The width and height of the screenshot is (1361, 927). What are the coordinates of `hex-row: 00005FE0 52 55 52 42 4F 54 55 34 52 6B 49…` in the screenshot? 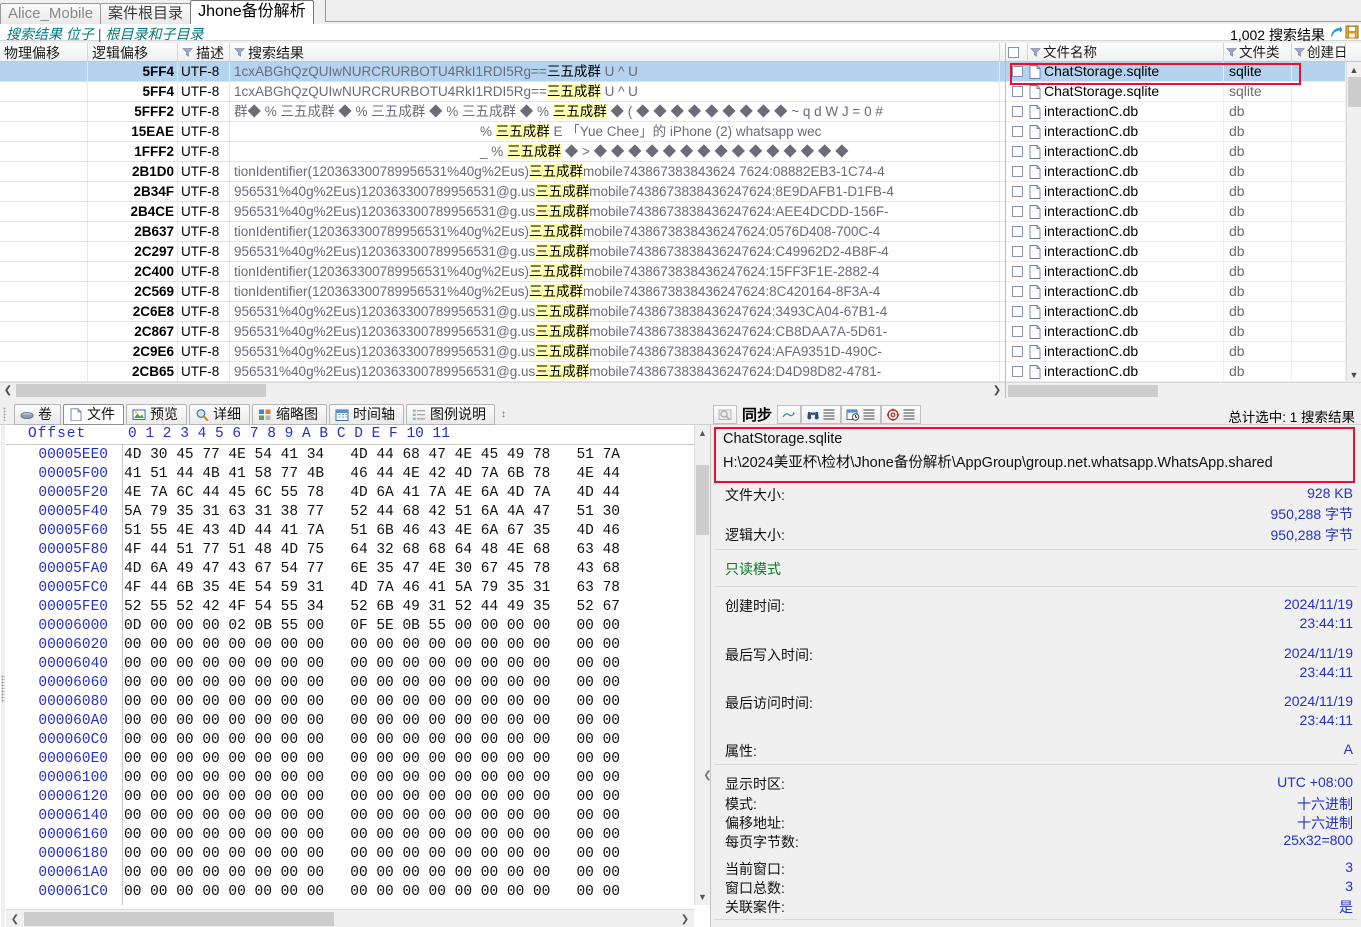 It's located at (350, 606).